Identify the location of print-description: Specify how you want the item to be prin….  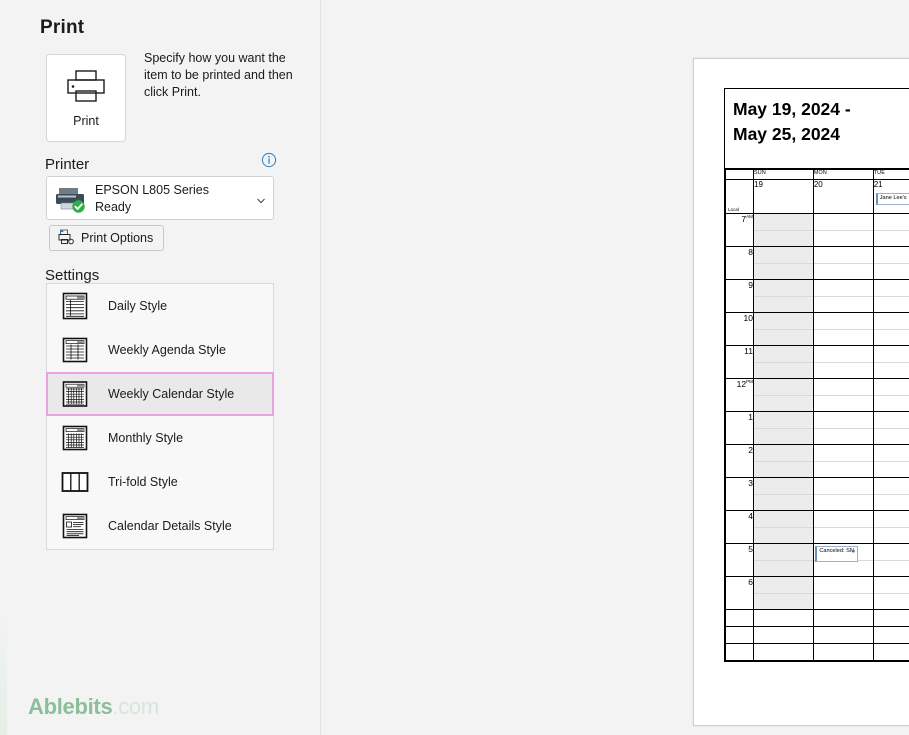
(218, 75).